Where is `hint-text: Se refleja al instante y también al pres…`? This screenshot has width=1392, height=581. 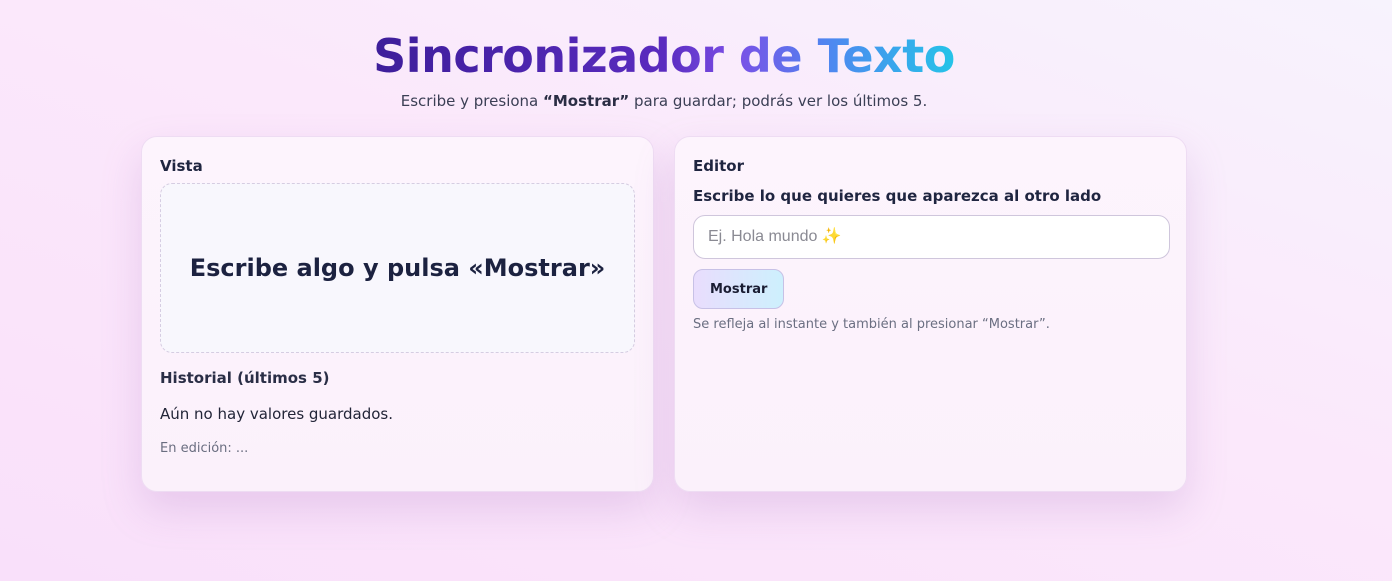 hint-text: Se refleja al instante y también al pres… is located at coordinates (871, 324).